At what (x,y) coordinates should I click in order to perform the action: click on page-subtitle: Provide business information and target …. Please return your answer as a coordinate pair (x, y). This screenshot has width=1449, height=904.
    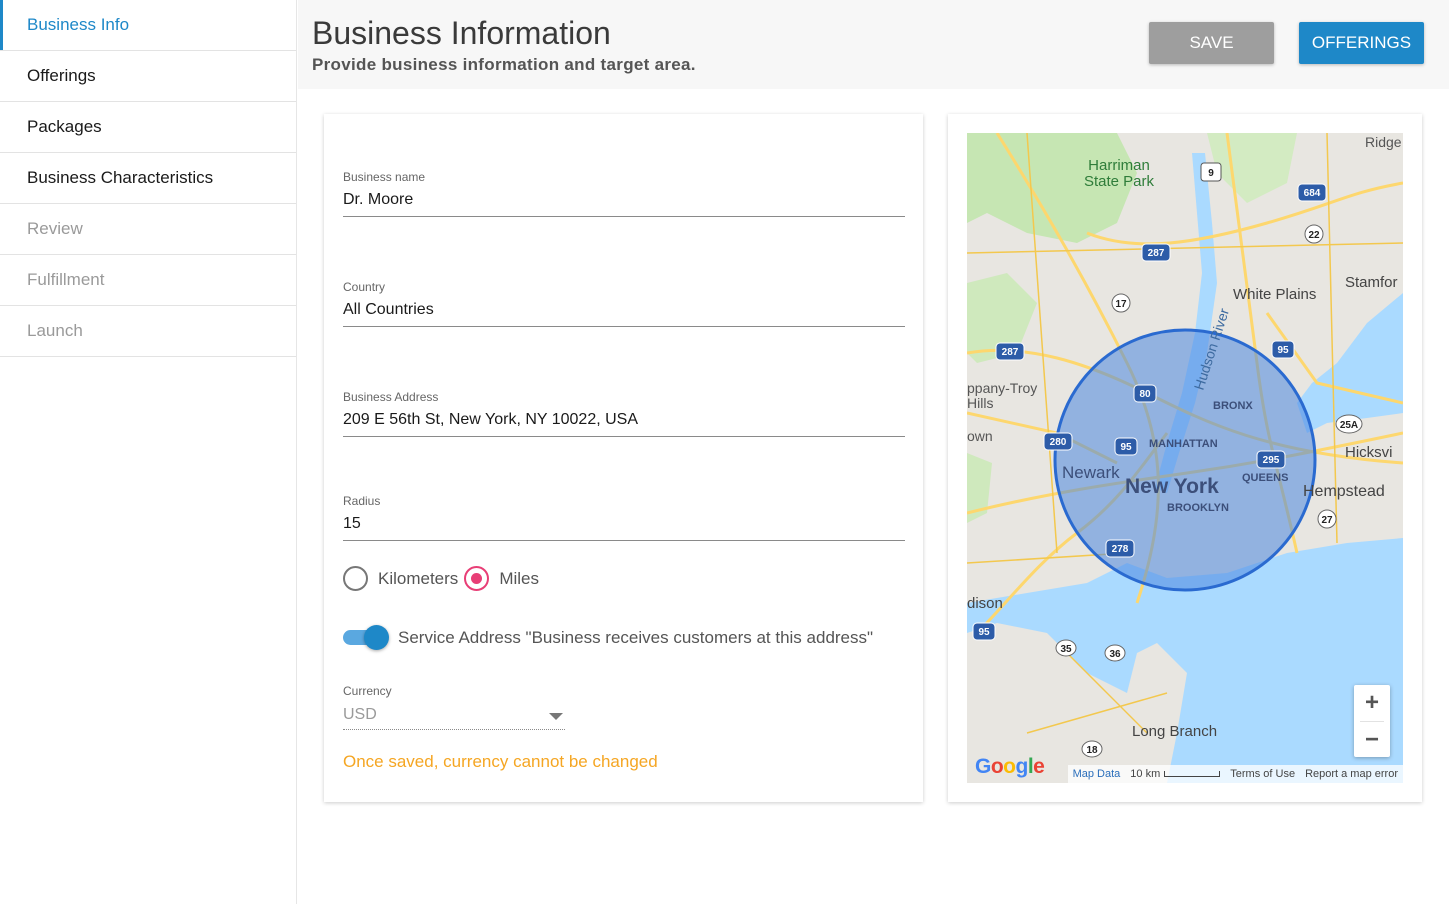
    Looking at the image, I should click on (504, 64).